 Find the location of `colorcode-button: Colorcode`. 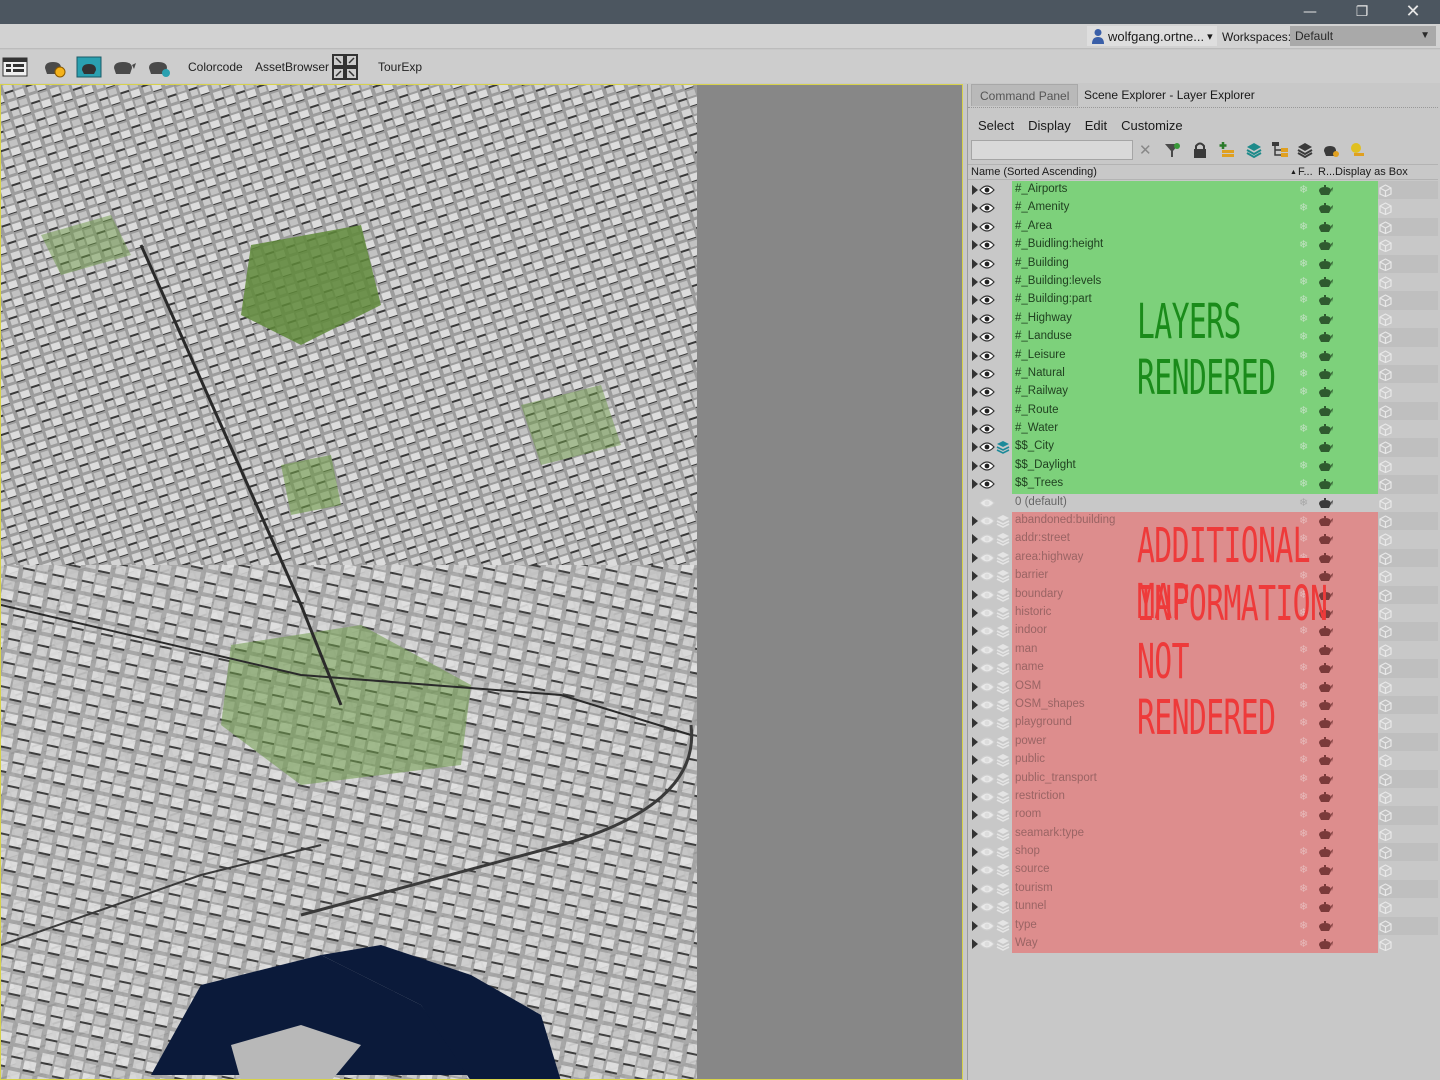

colorcode-button: Colorcode is located at coordinates (215, 67).